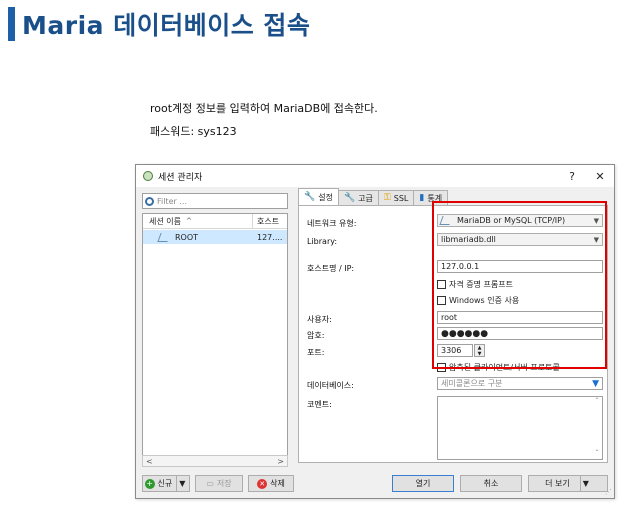 Image resolution: width=631 pixels, height=505 pixels. What do you see at coordinates (148, 176) in the screenshot?
I see `app-icon` at bounding box center [148, 176].